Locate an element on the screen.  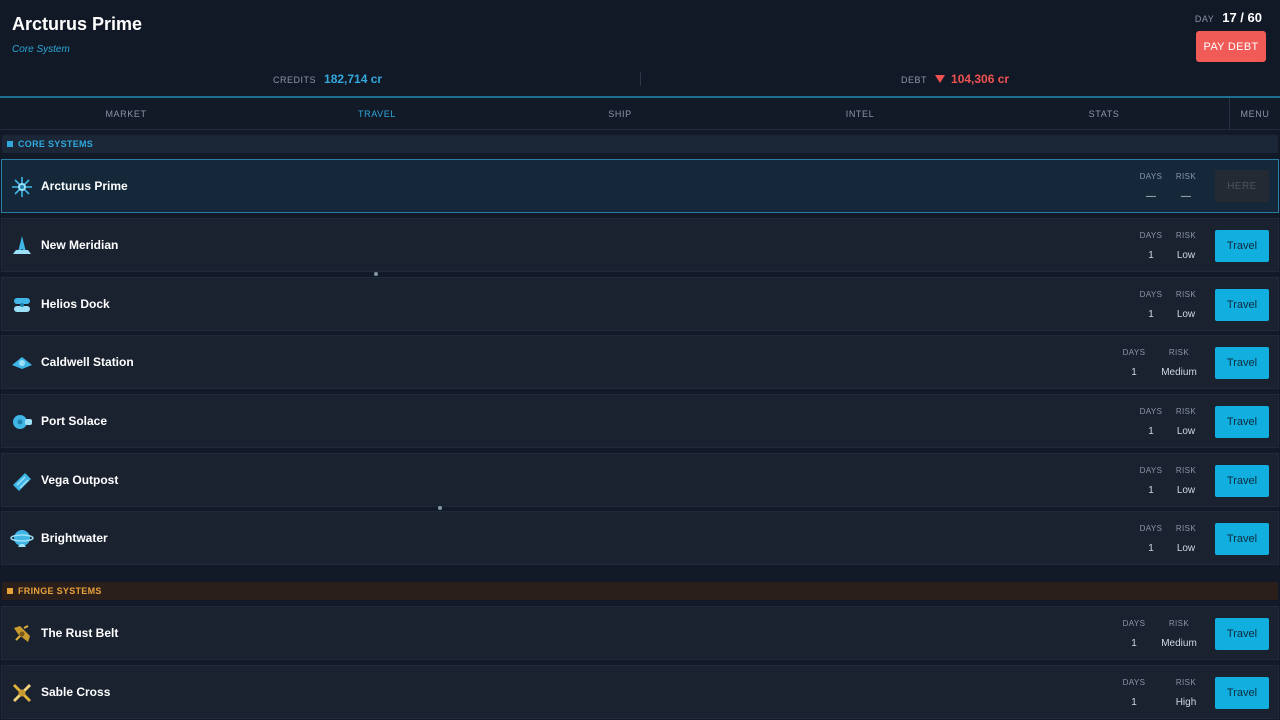
rust-belt-station-icon is located at coordinates (22, 633).